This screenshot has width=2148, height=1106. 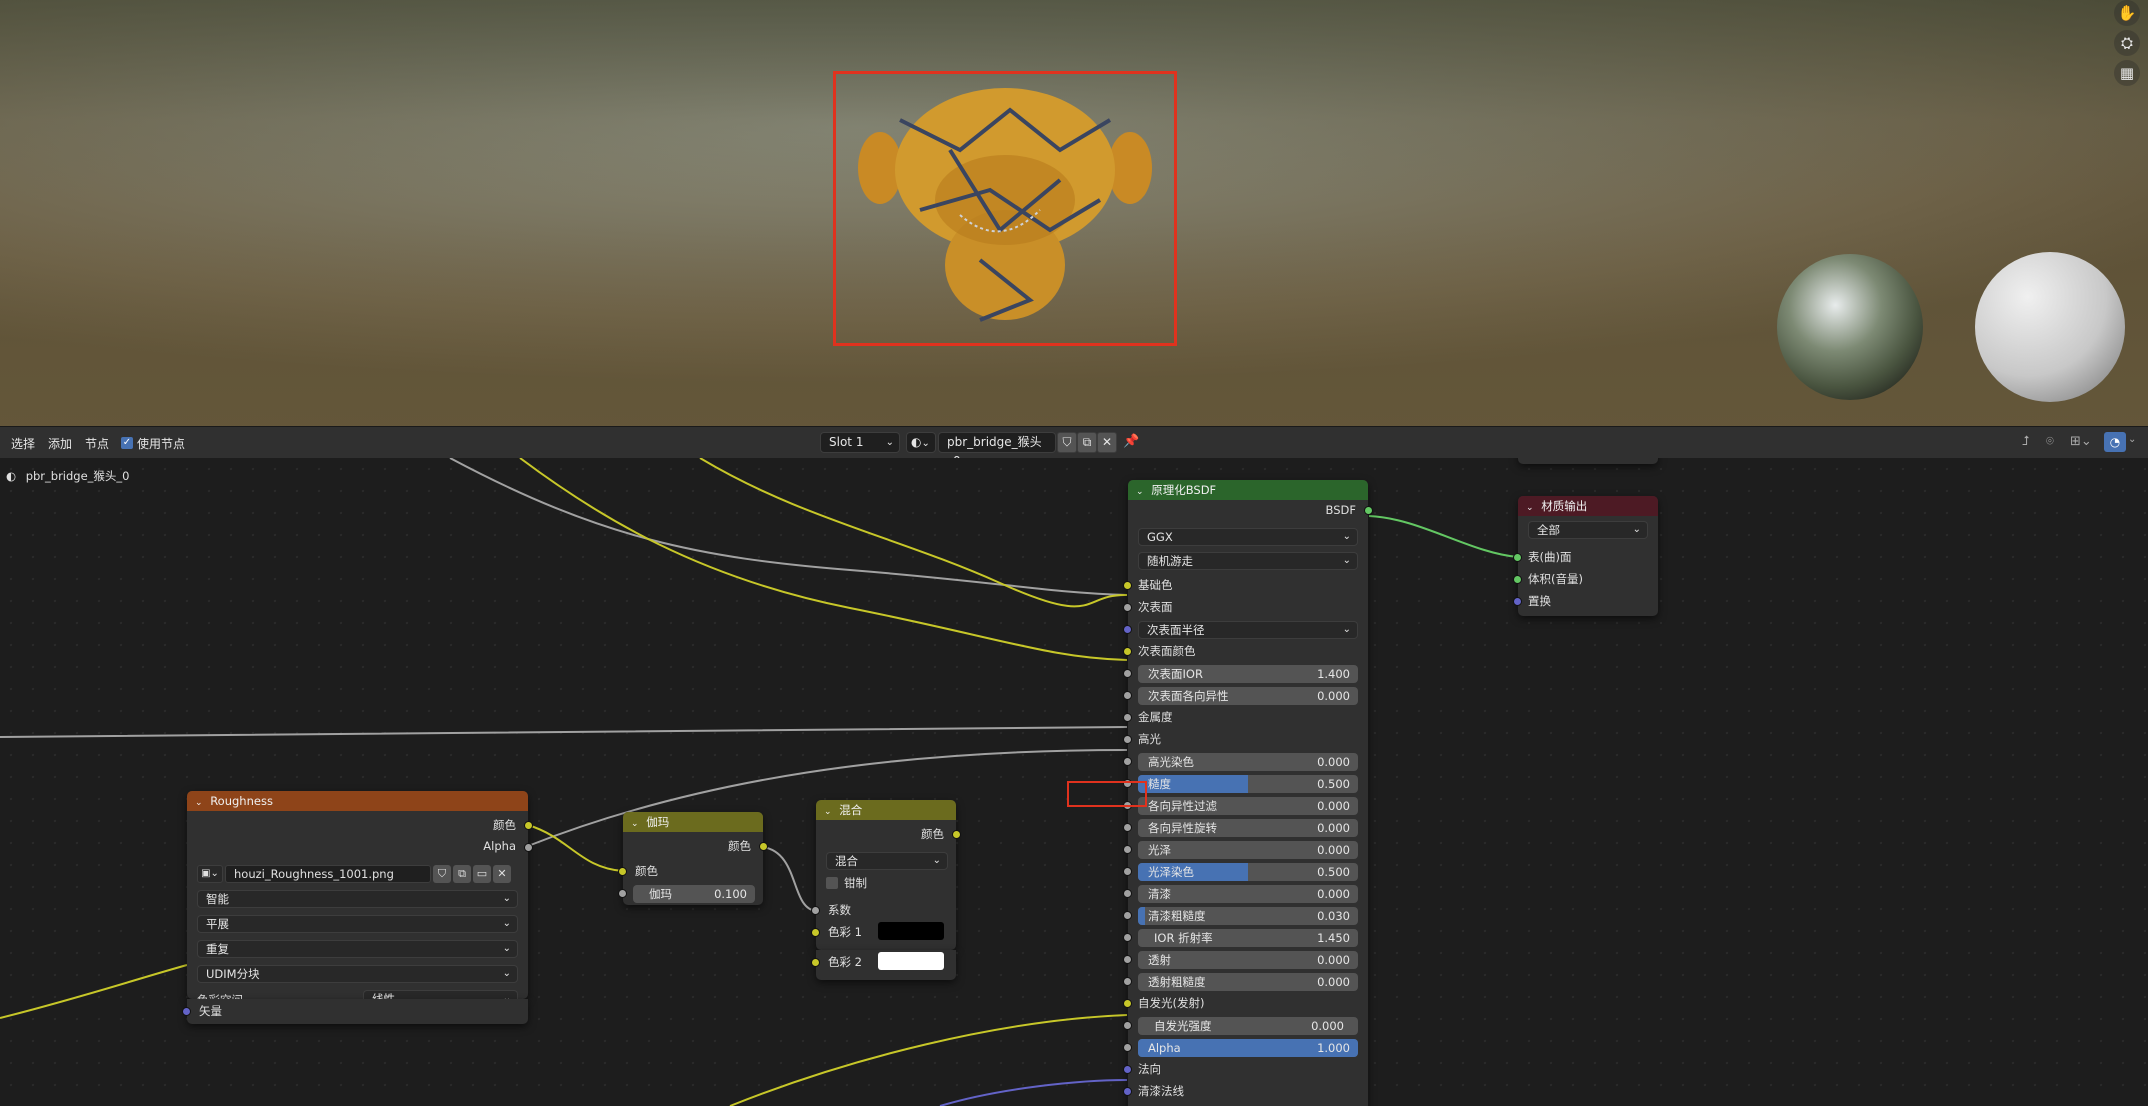 I want to click on emission-strength-field: 自发光强度 0.000, so click(x=1248, y=1026).